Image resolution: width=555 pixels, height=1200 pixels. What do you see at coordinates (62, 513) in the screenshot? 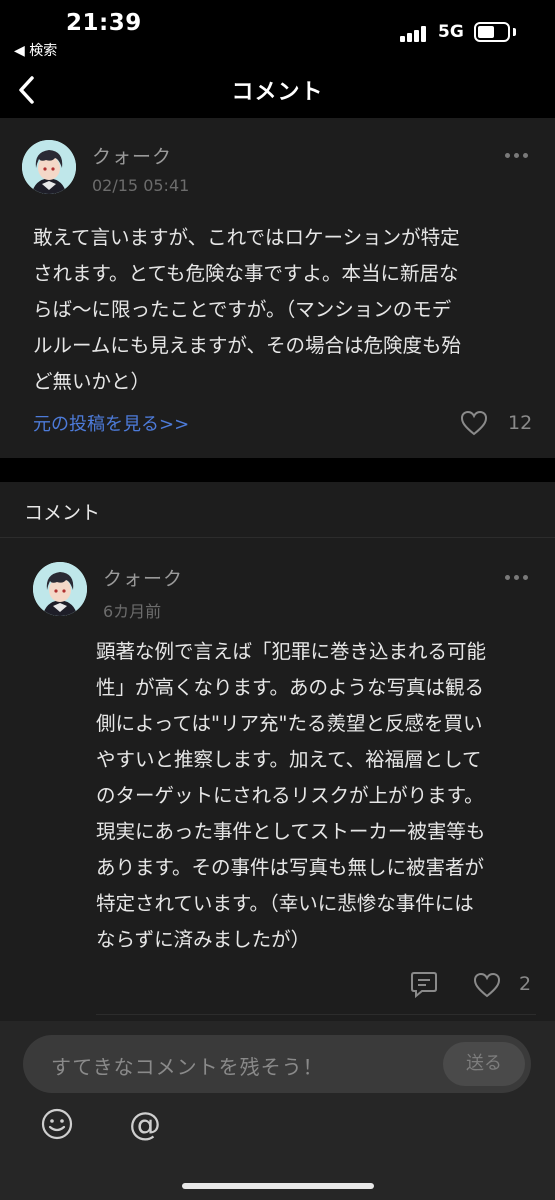
I see `comments-header-label: コメント` at bounding box center [62, 513].